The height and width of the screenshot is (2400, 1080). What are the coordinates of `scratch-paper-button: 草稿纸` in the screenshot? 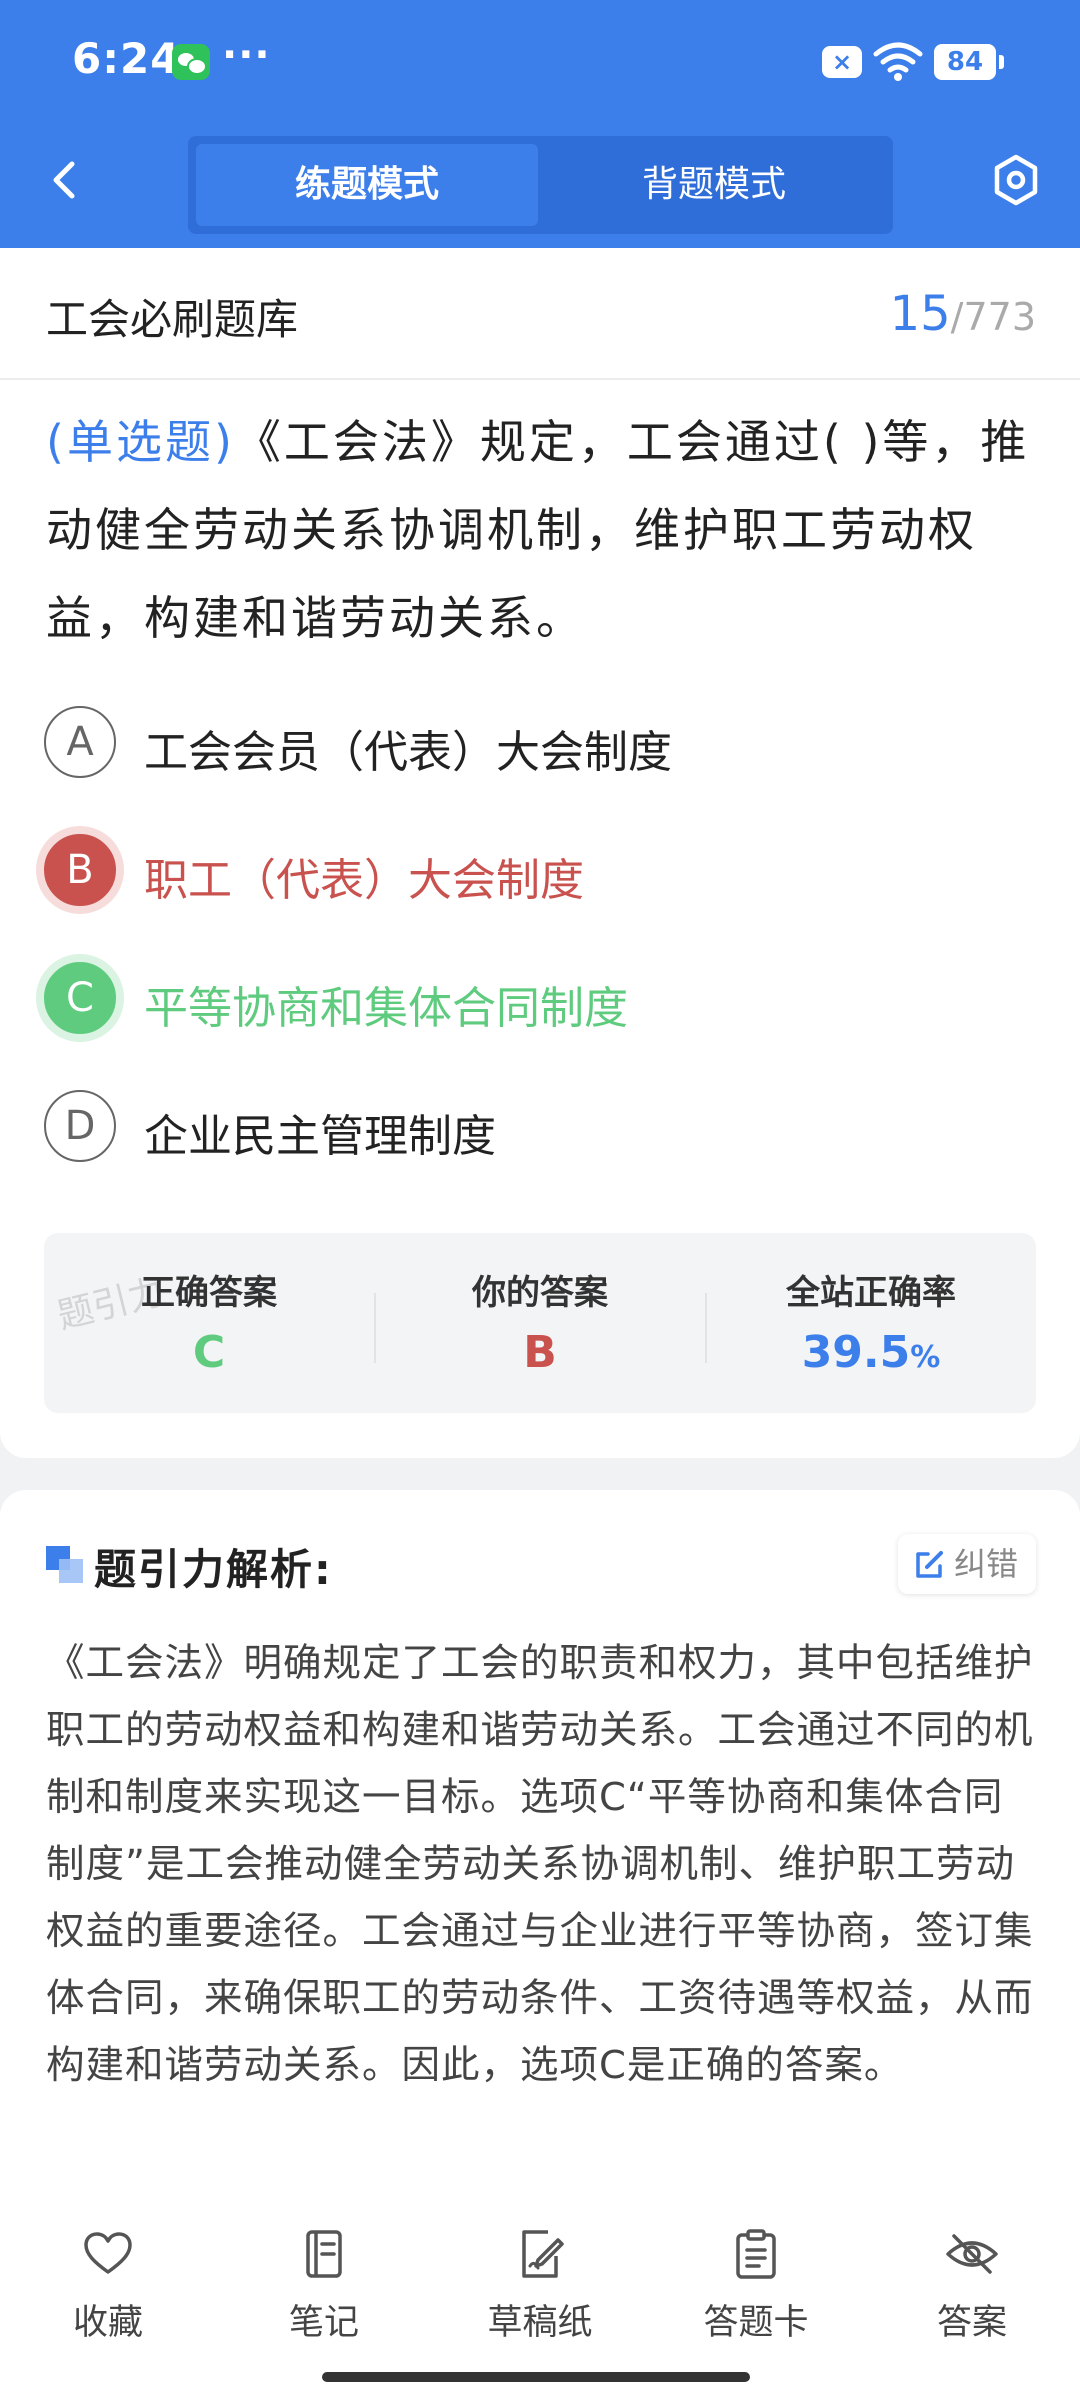 It's located at (540, 2286).